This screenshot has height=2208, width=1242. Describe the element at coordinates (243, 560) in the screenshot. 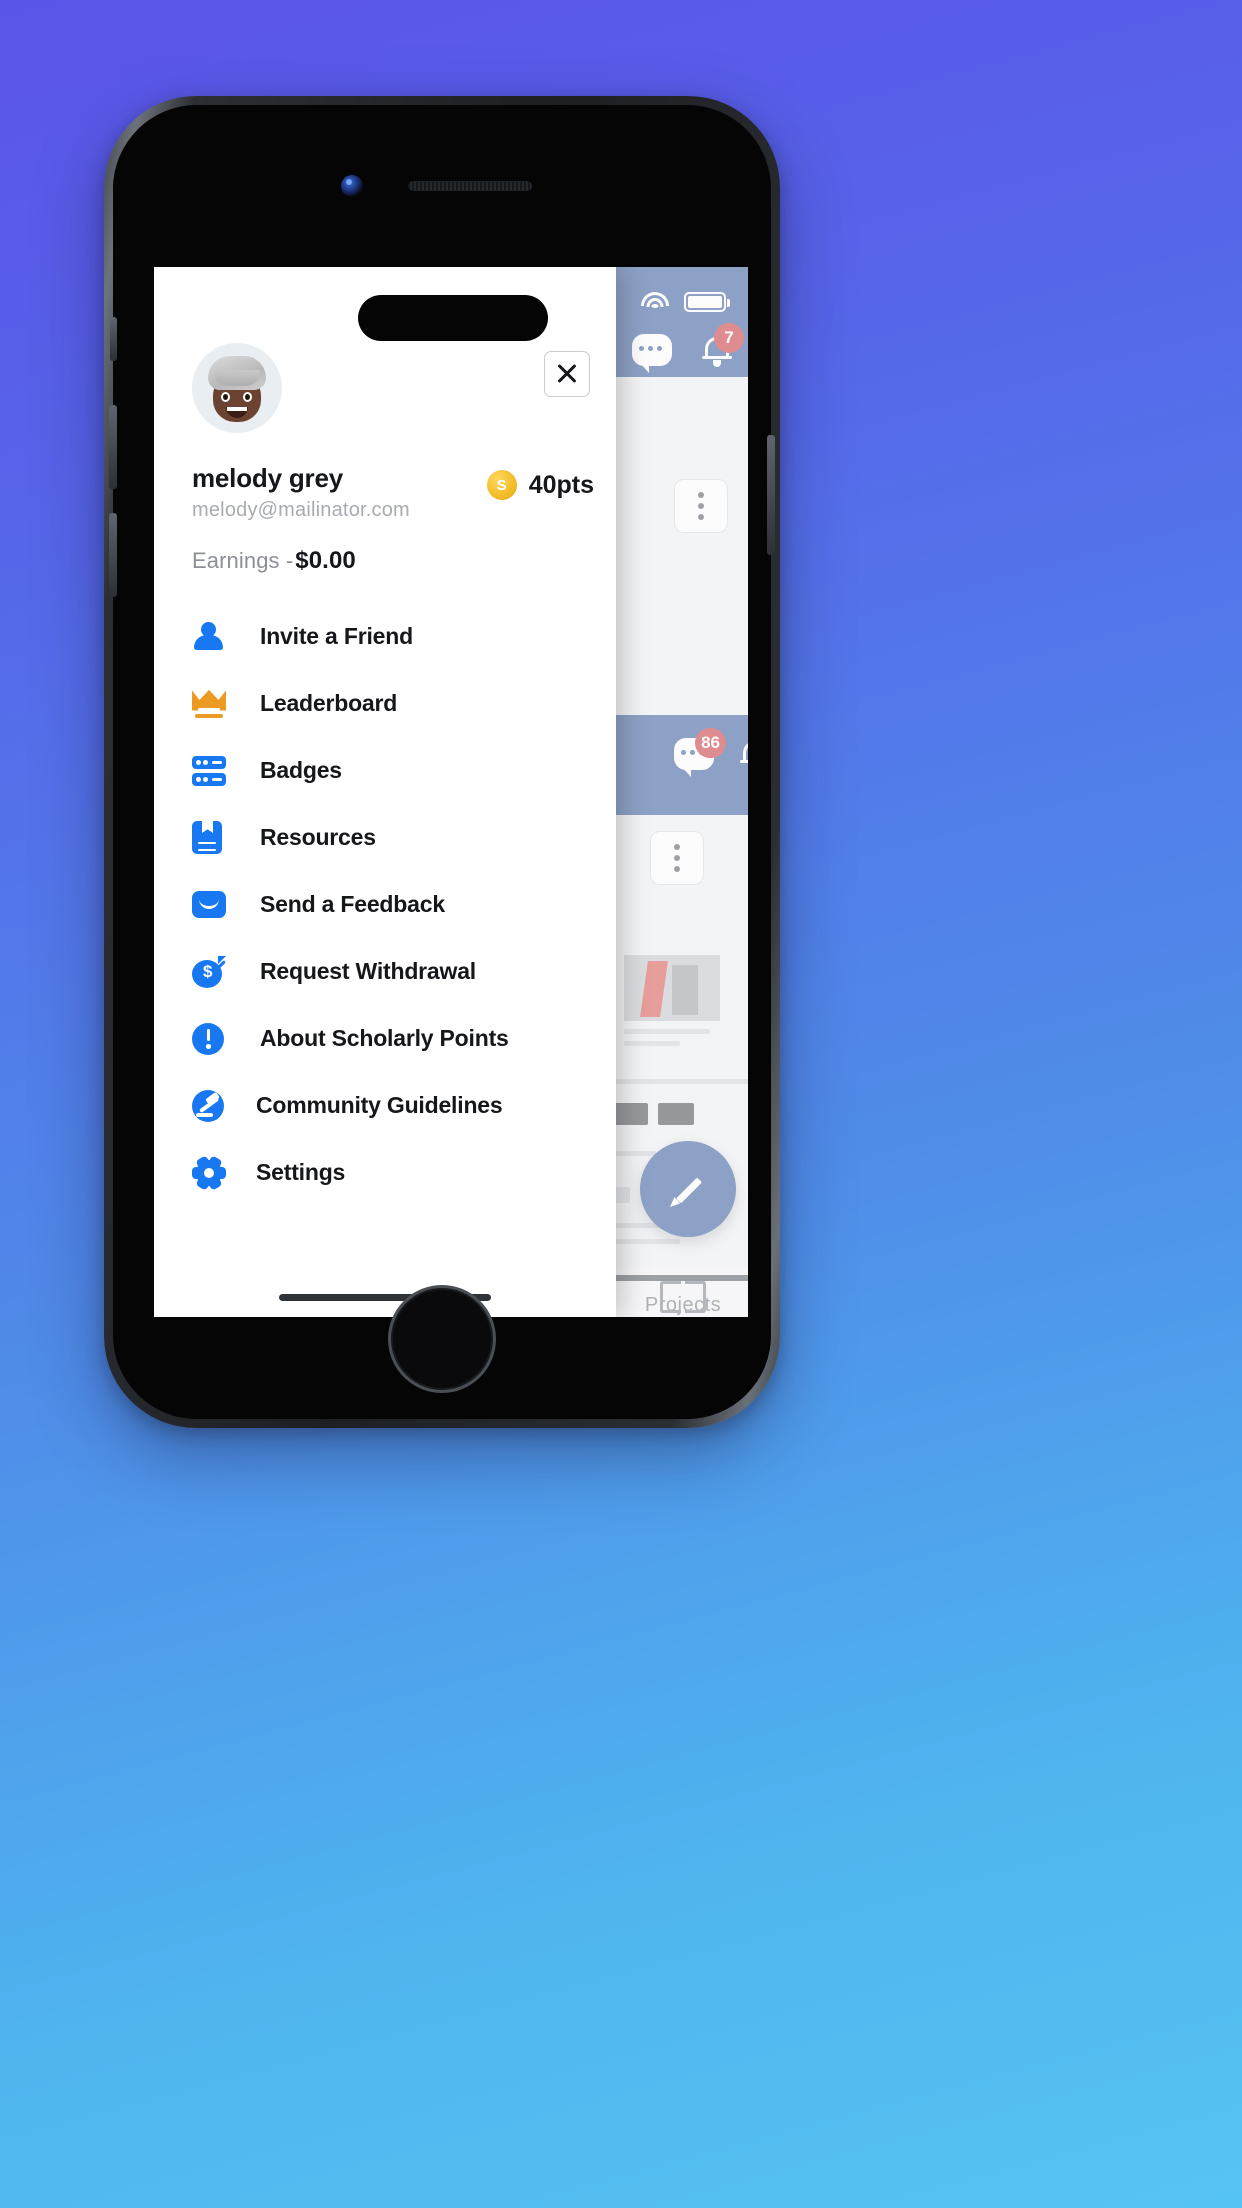

I see `earnings-label: Earnings -` at that location.